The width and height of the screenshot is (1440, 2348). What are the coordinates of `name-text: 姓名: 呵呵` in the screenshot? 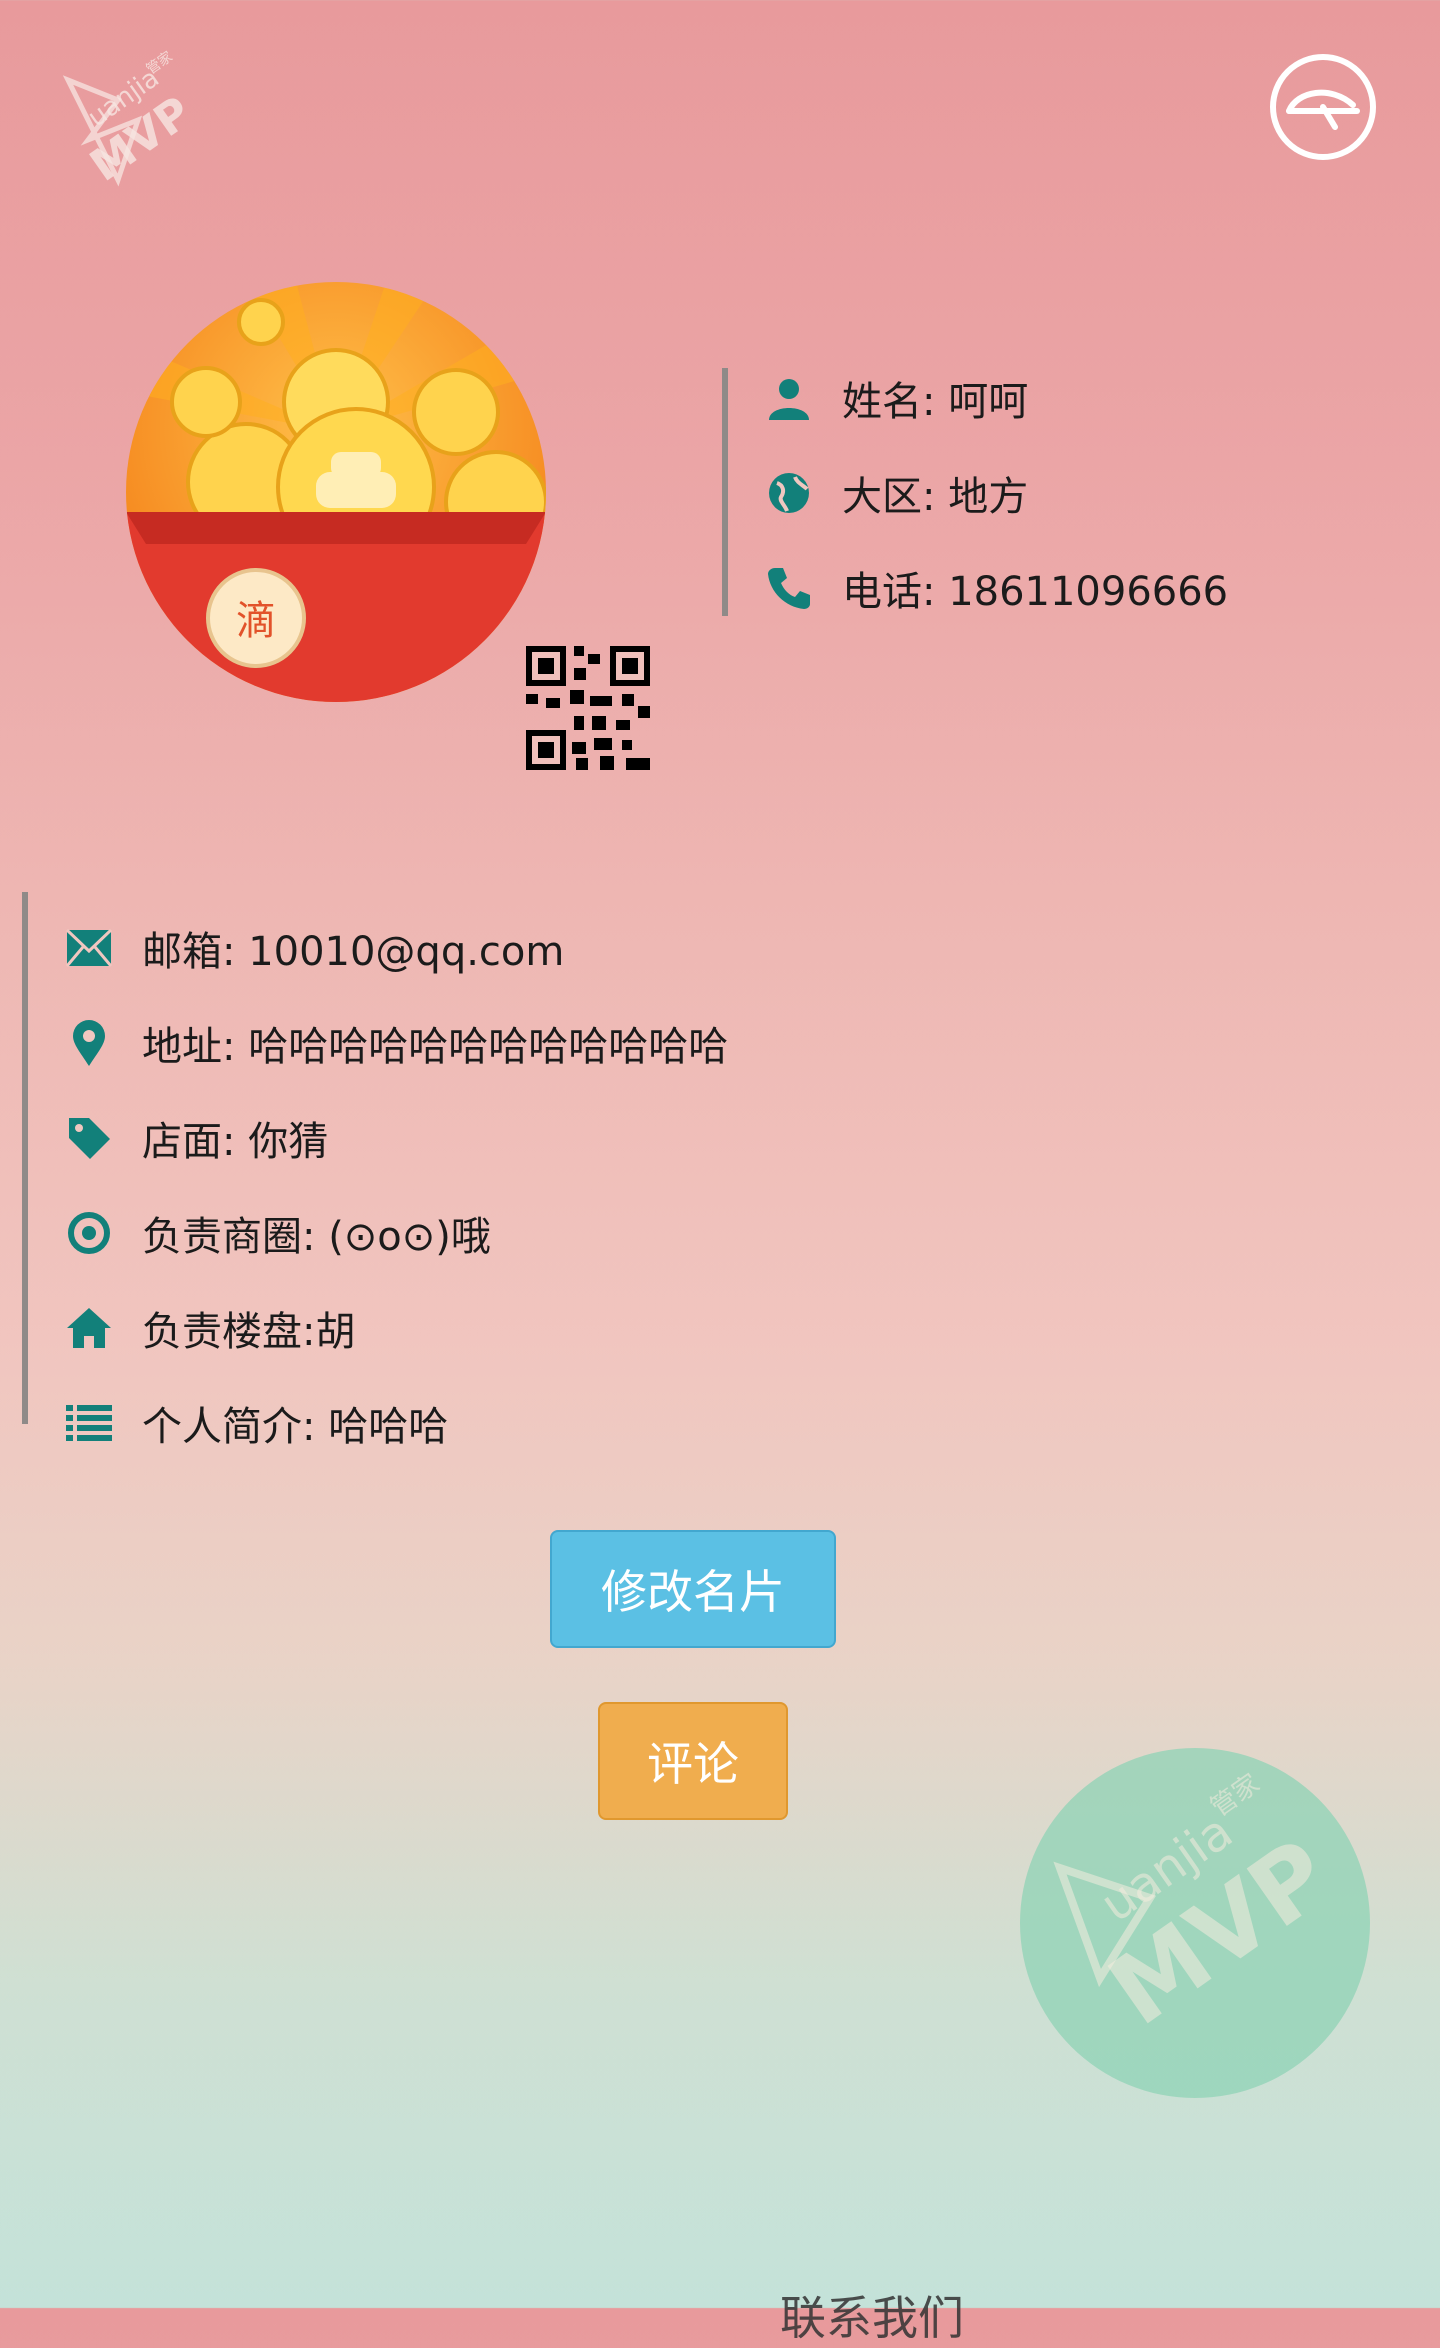 It's located at (935, 402).